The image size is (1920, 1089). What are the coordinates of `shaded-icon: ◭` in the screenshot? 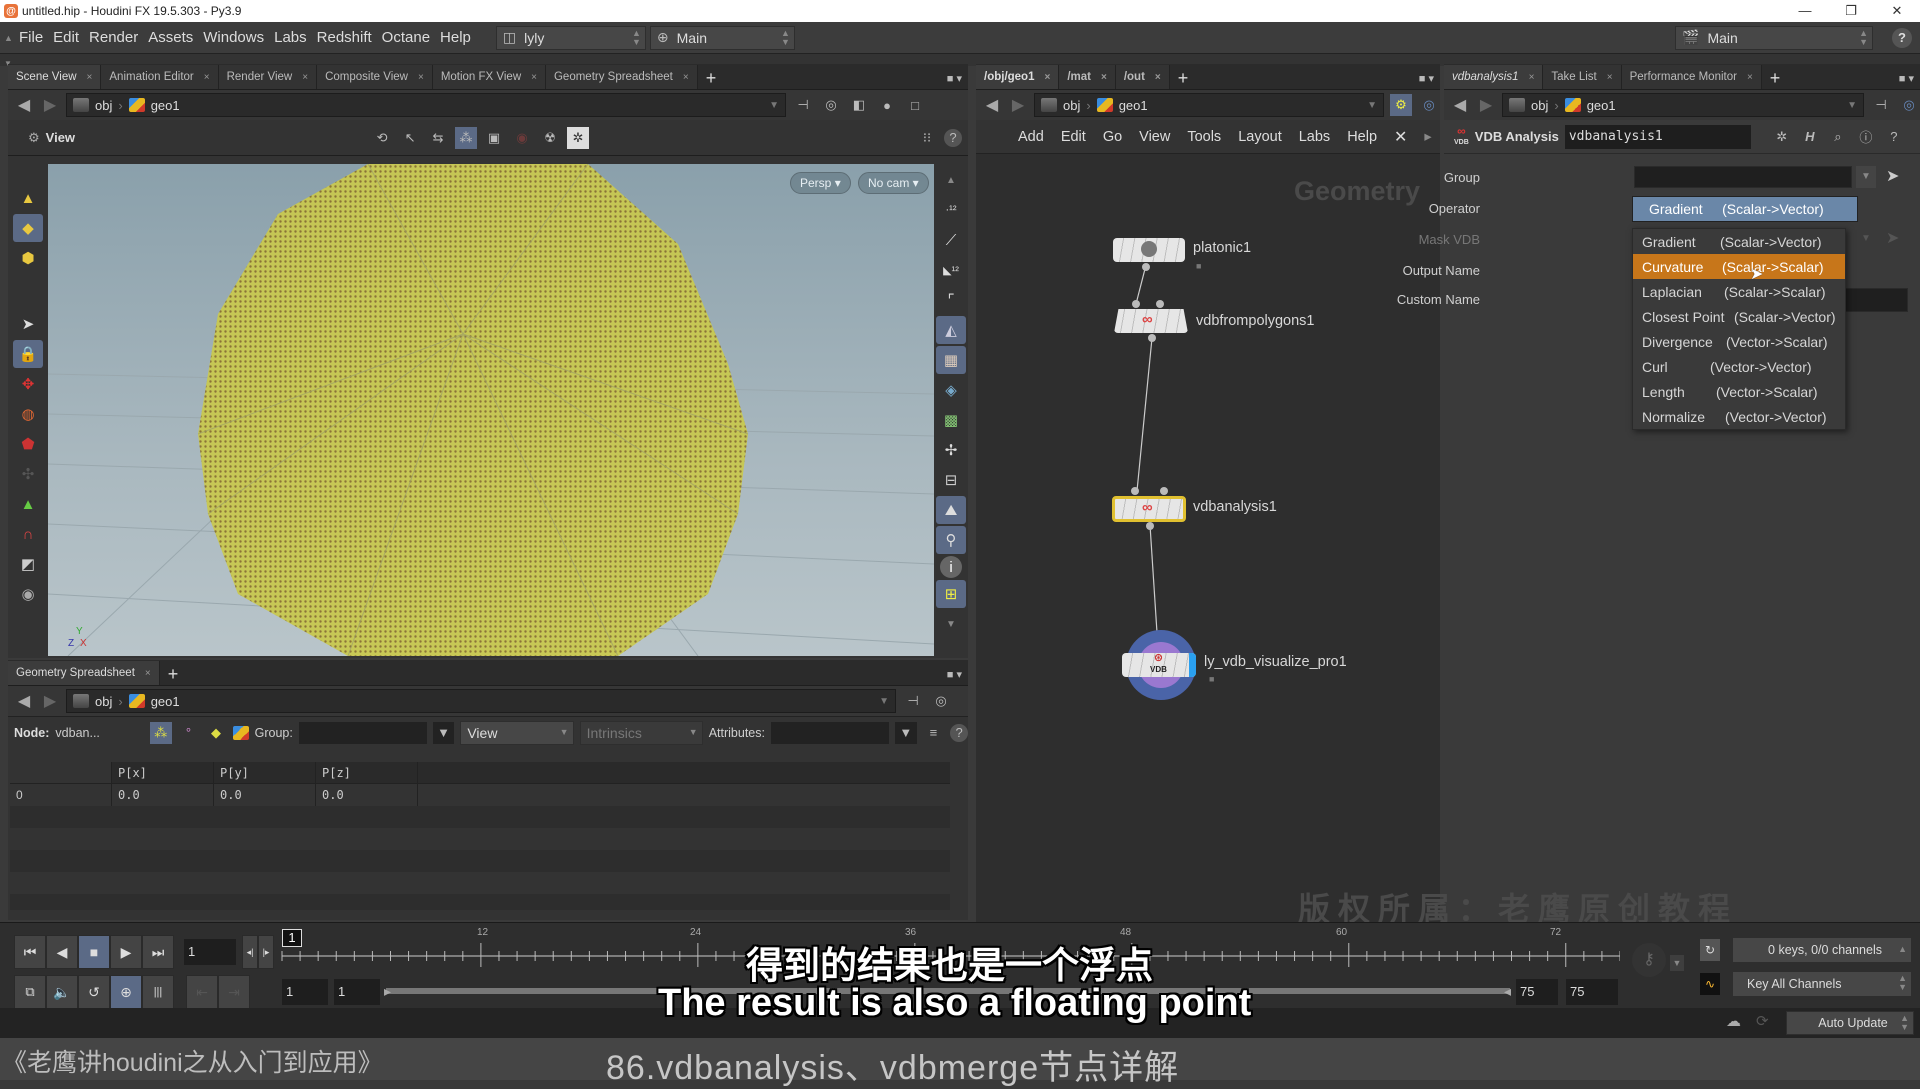 It's located at (951, 330).